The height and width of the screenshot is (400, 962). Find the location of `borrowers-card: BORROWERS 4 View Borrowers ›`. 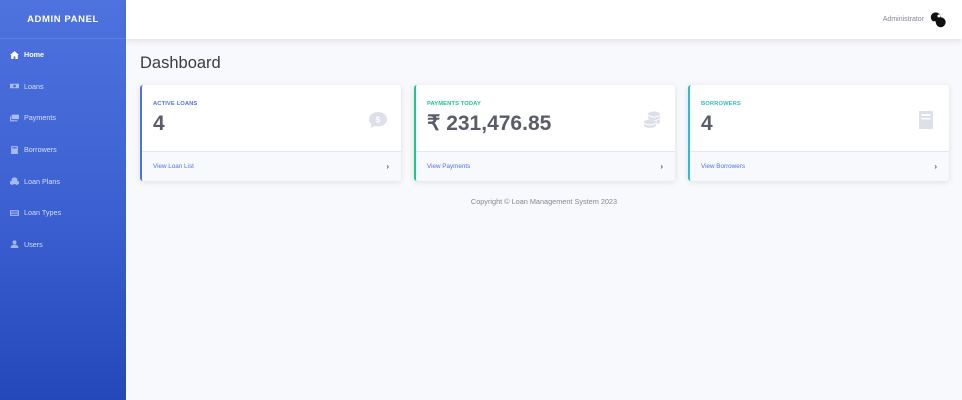

borrowers-card: BORROWERS 4 View Borrowers › is located at coordinates (818, 133).